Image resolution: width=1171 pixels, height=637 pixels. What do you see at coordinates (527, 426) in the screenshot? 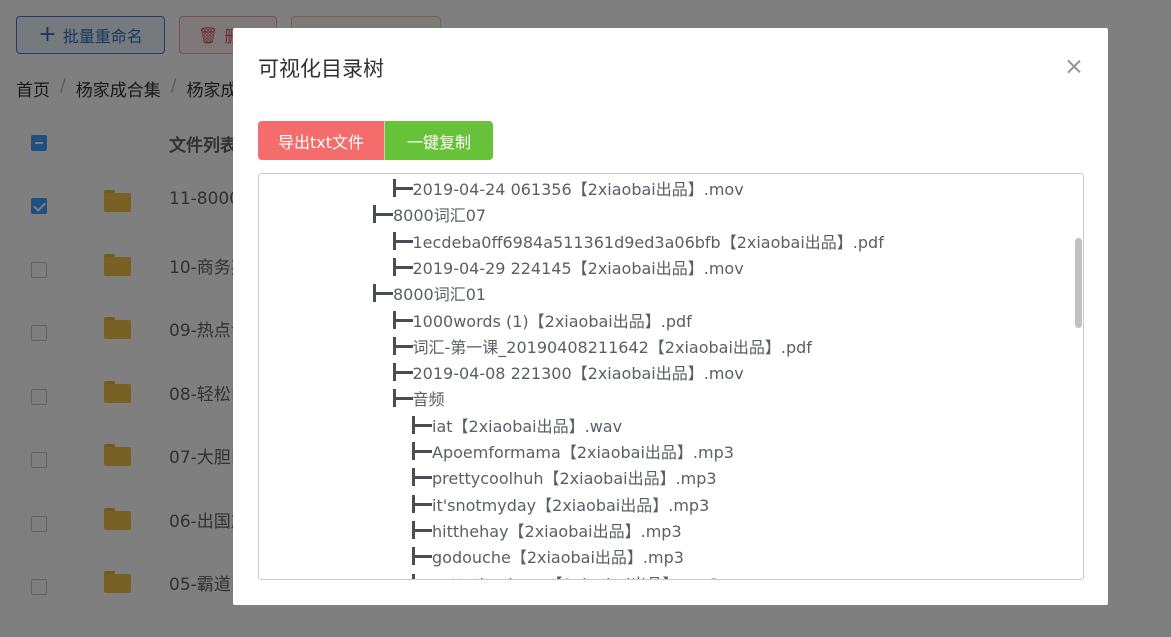
I see `tree-node-label: iat【2xiaobai出品】.wav` at bounding box center [527, 426].